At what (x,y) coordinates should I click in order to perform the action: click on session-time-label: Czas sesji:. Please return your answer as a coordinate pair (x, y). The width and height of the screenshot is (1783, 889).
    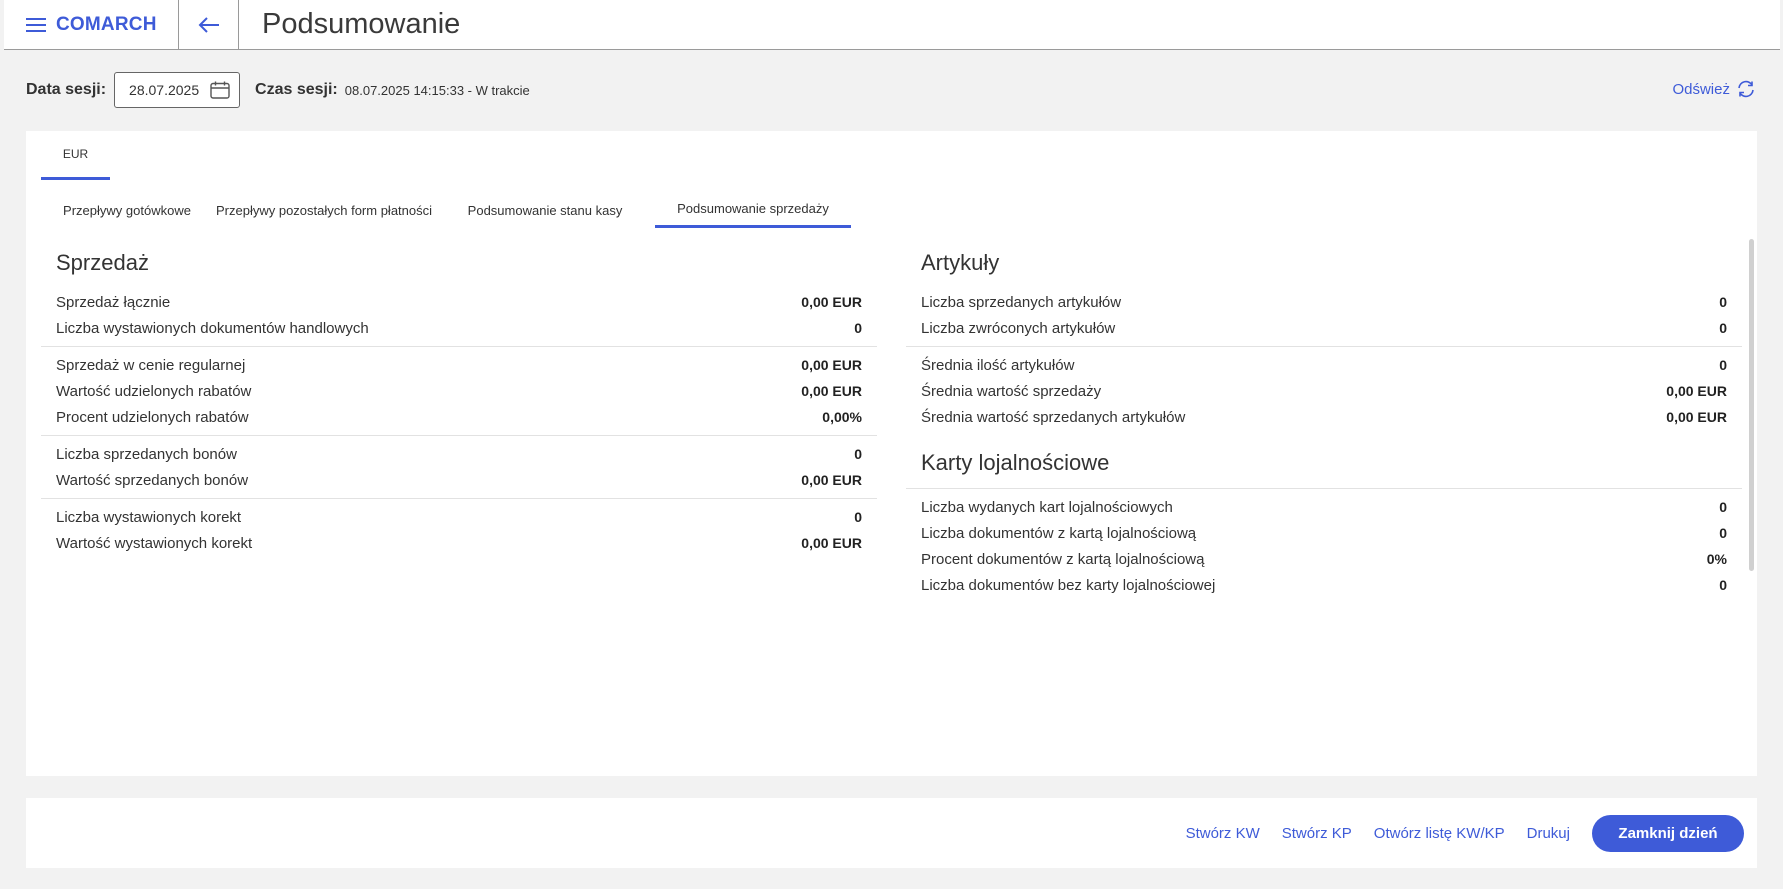
    Looking at the image, I should click on (296, 89).